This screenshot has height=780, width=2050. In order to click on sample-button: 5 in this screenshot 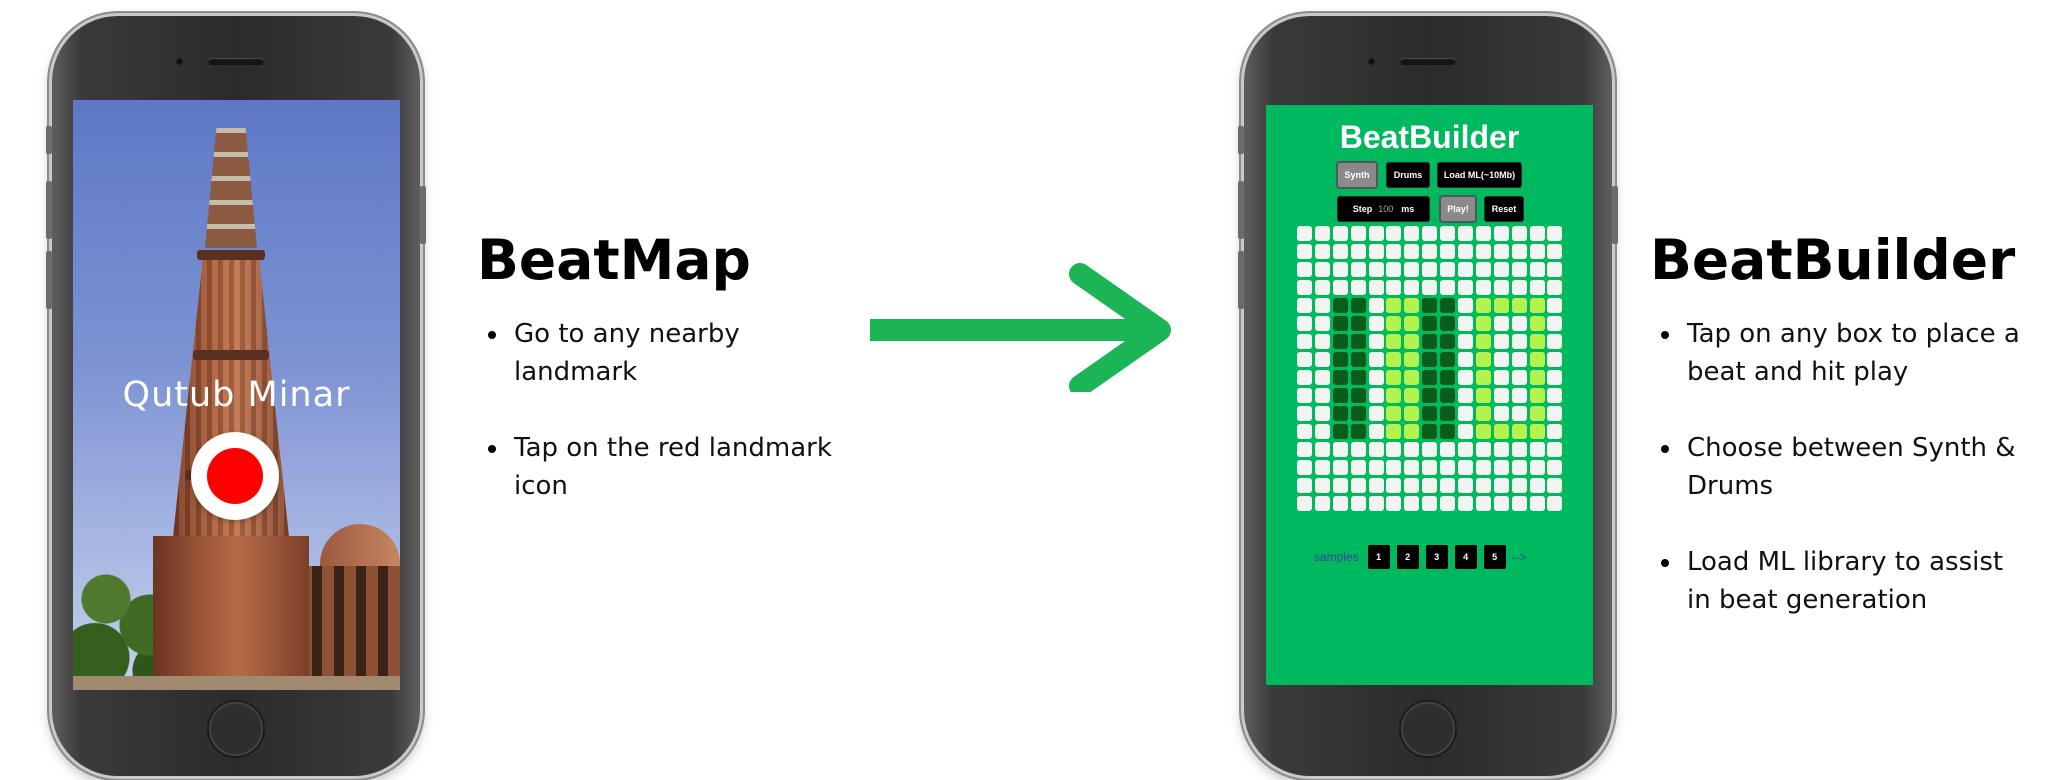, I will do `click(1494, 557)`.